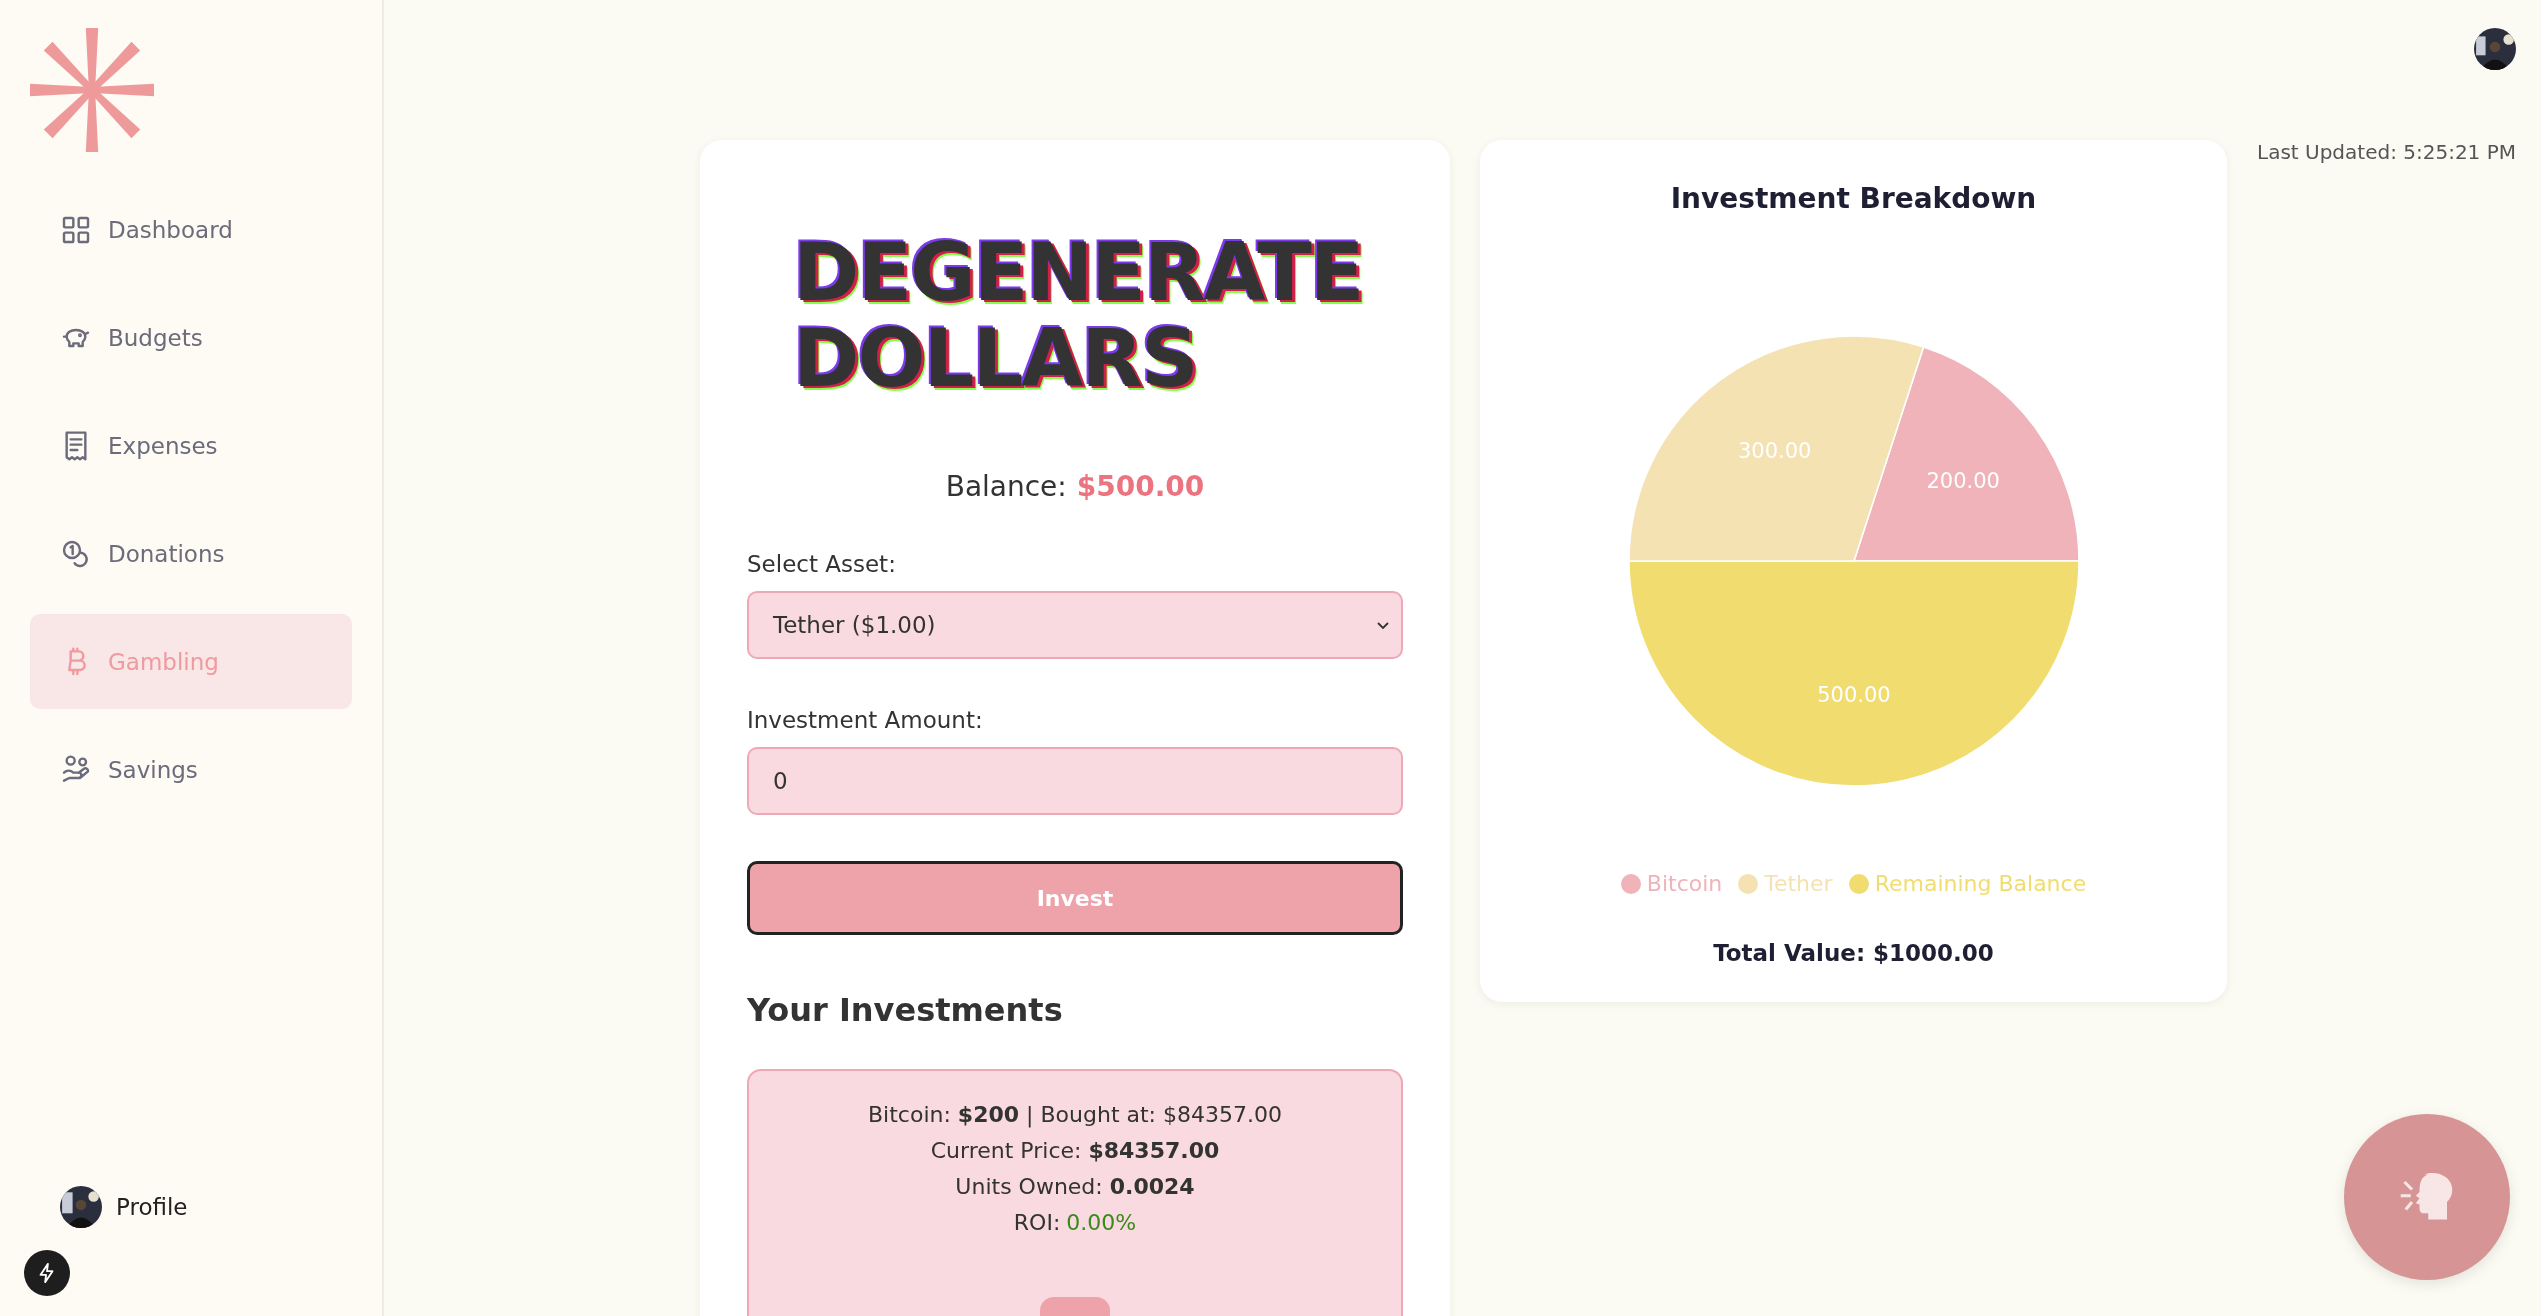 The image size is (2541, 1316). I want to click on last-updated: Last Updated: 5:25:21 PM, so click(2386, 152).